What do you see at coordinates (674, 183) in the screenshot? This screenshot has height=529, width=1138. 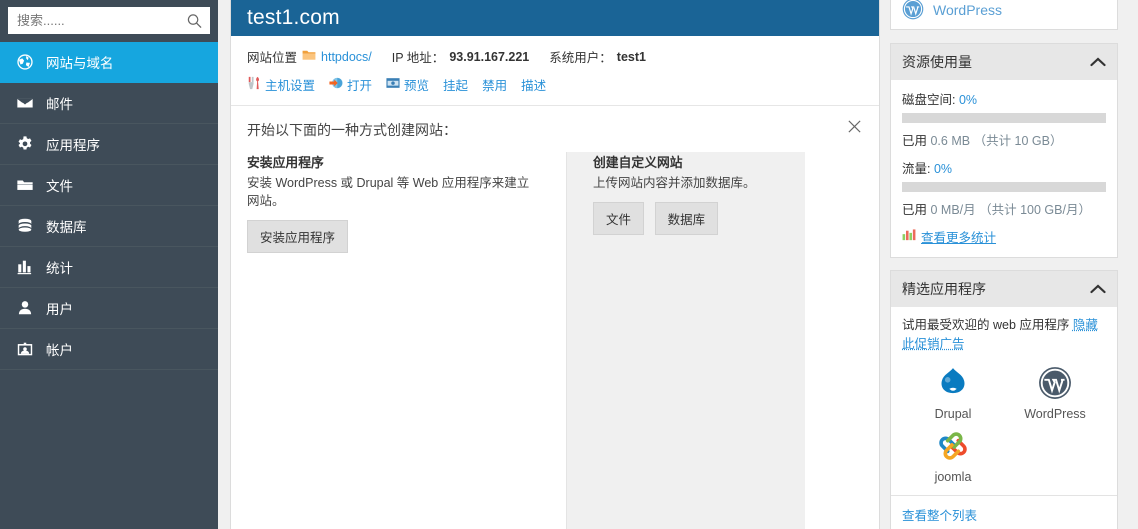 I see `promo-text: 上传网站内容并添加数据库。` at bounding box center [674, 183].